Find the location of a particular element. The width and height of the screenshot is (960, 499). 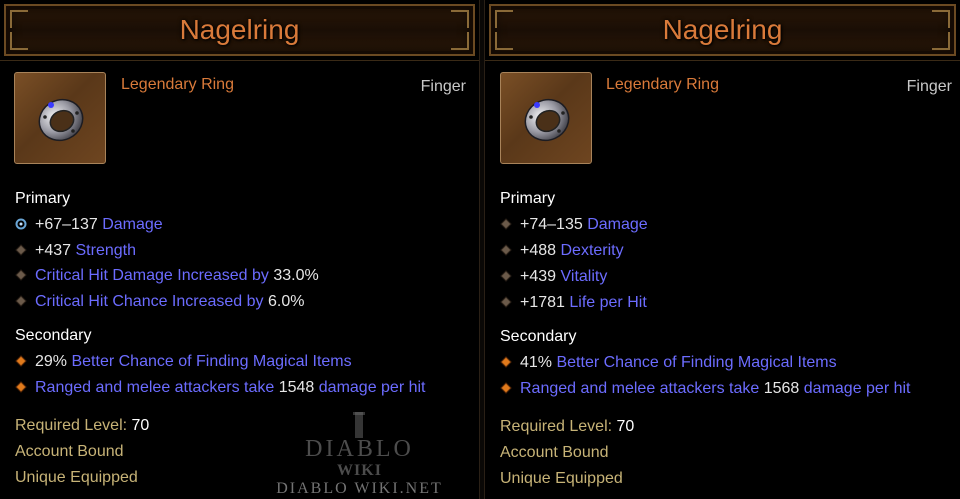

primary-stat: Critical Hit Damage Increased by 33.0% is located at coordinates (167, 277).